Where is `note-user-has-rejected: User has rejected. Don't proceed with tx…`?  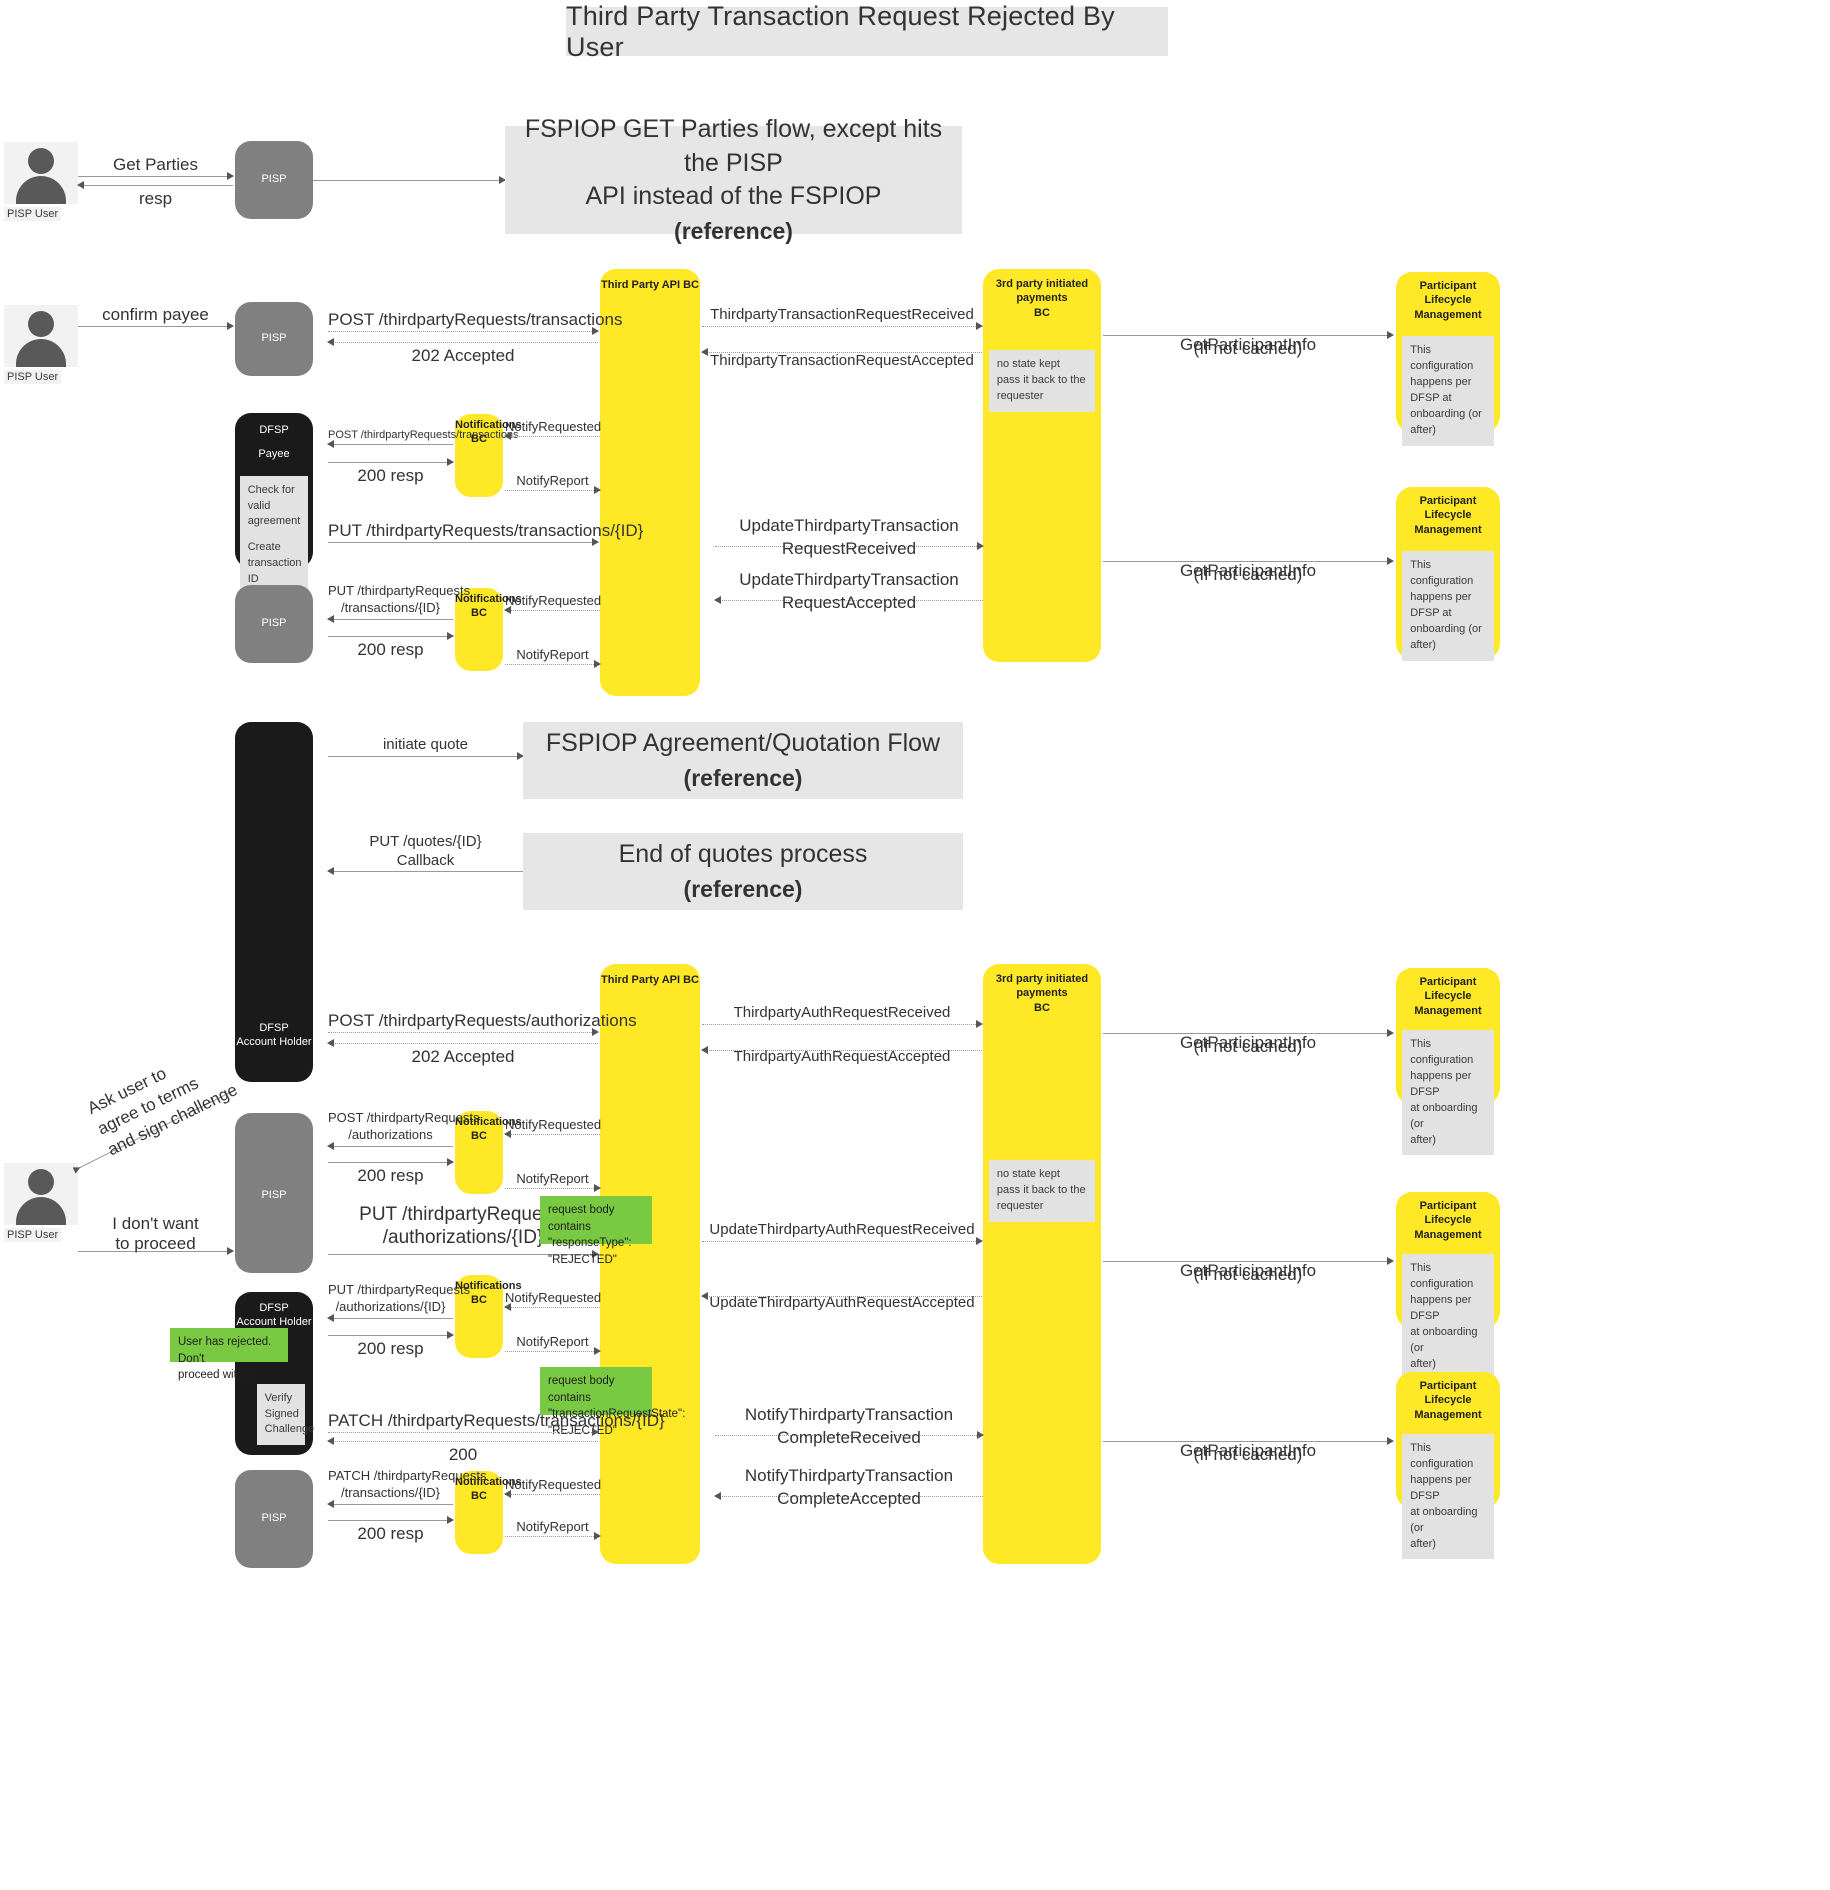
note-user-has-rejected: User has rejected. Don't proceed with tx… is located at coordinates (229, 1354).